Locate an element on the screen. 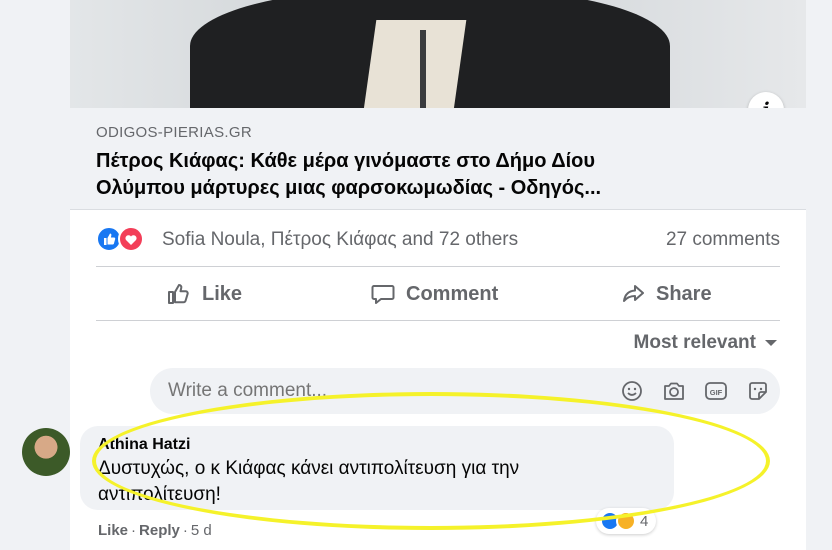  reaction-icons is located at coordinates (124, 239).